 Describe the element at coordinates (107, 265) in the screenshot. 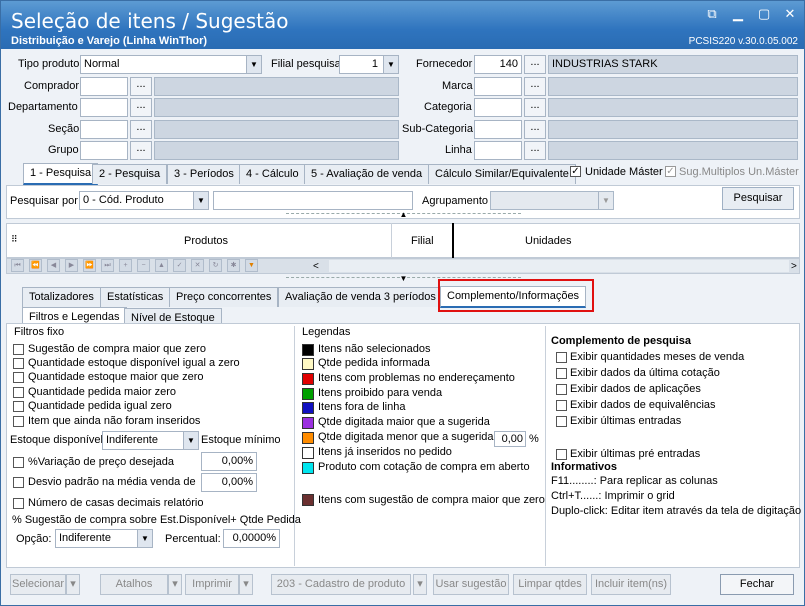

I see `last-icon: ⏭` at that location.